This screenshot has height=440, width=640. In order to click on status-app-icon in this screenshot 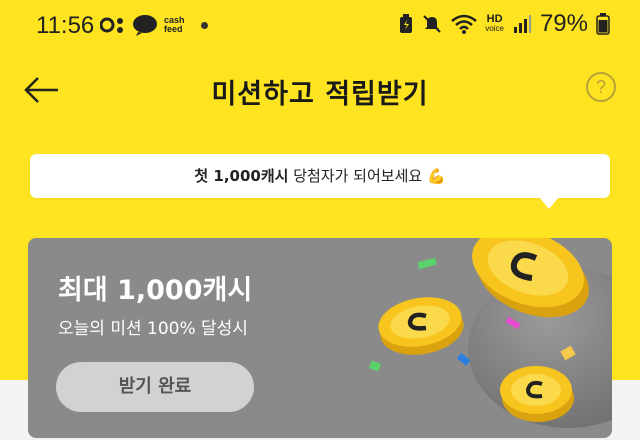, I will do `click(111, 25)`.